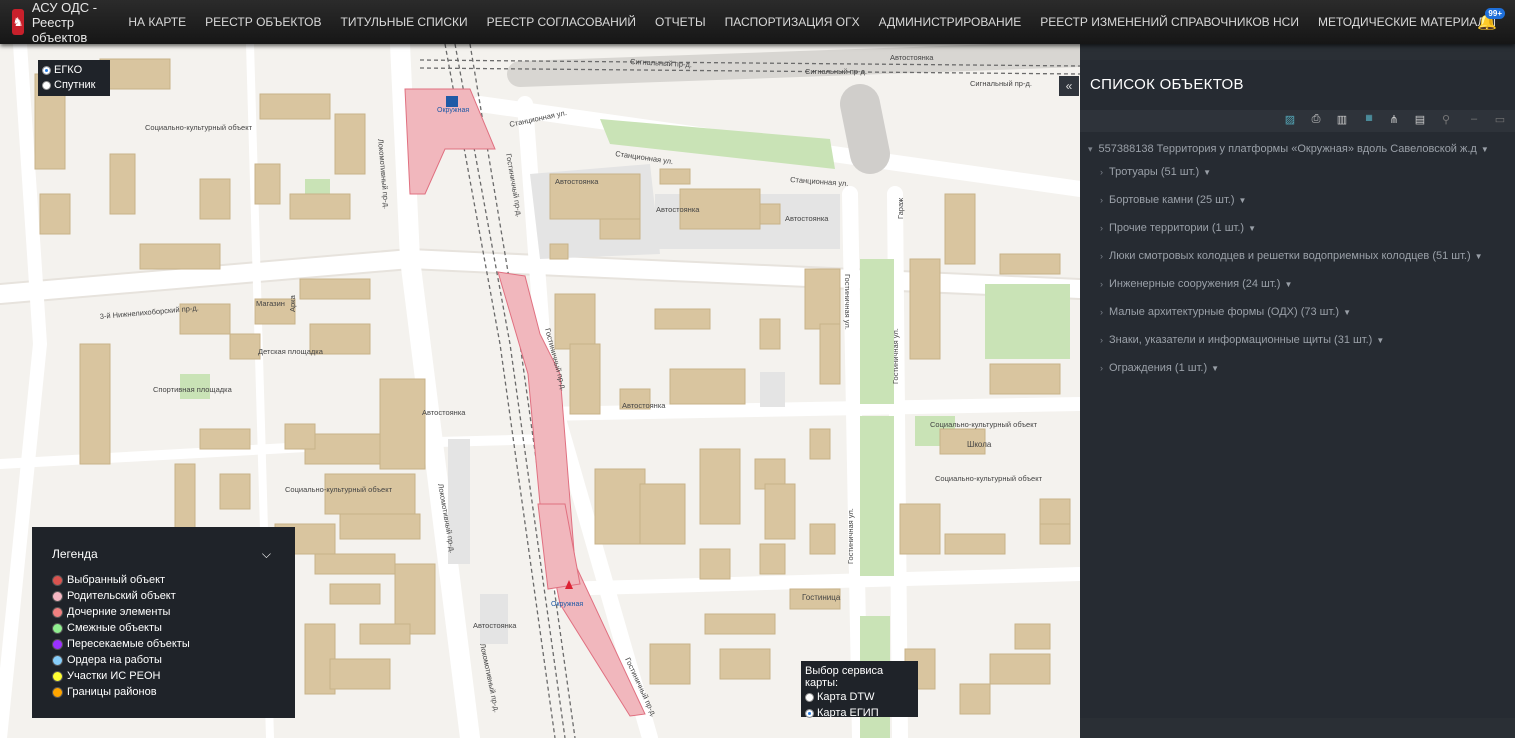 This screenshot has height=738, width=1515. What do you see at coordinates (1316, 121) in the screenshot?
I see `print-icon: ⎙` at bounding box center [1316, 121].